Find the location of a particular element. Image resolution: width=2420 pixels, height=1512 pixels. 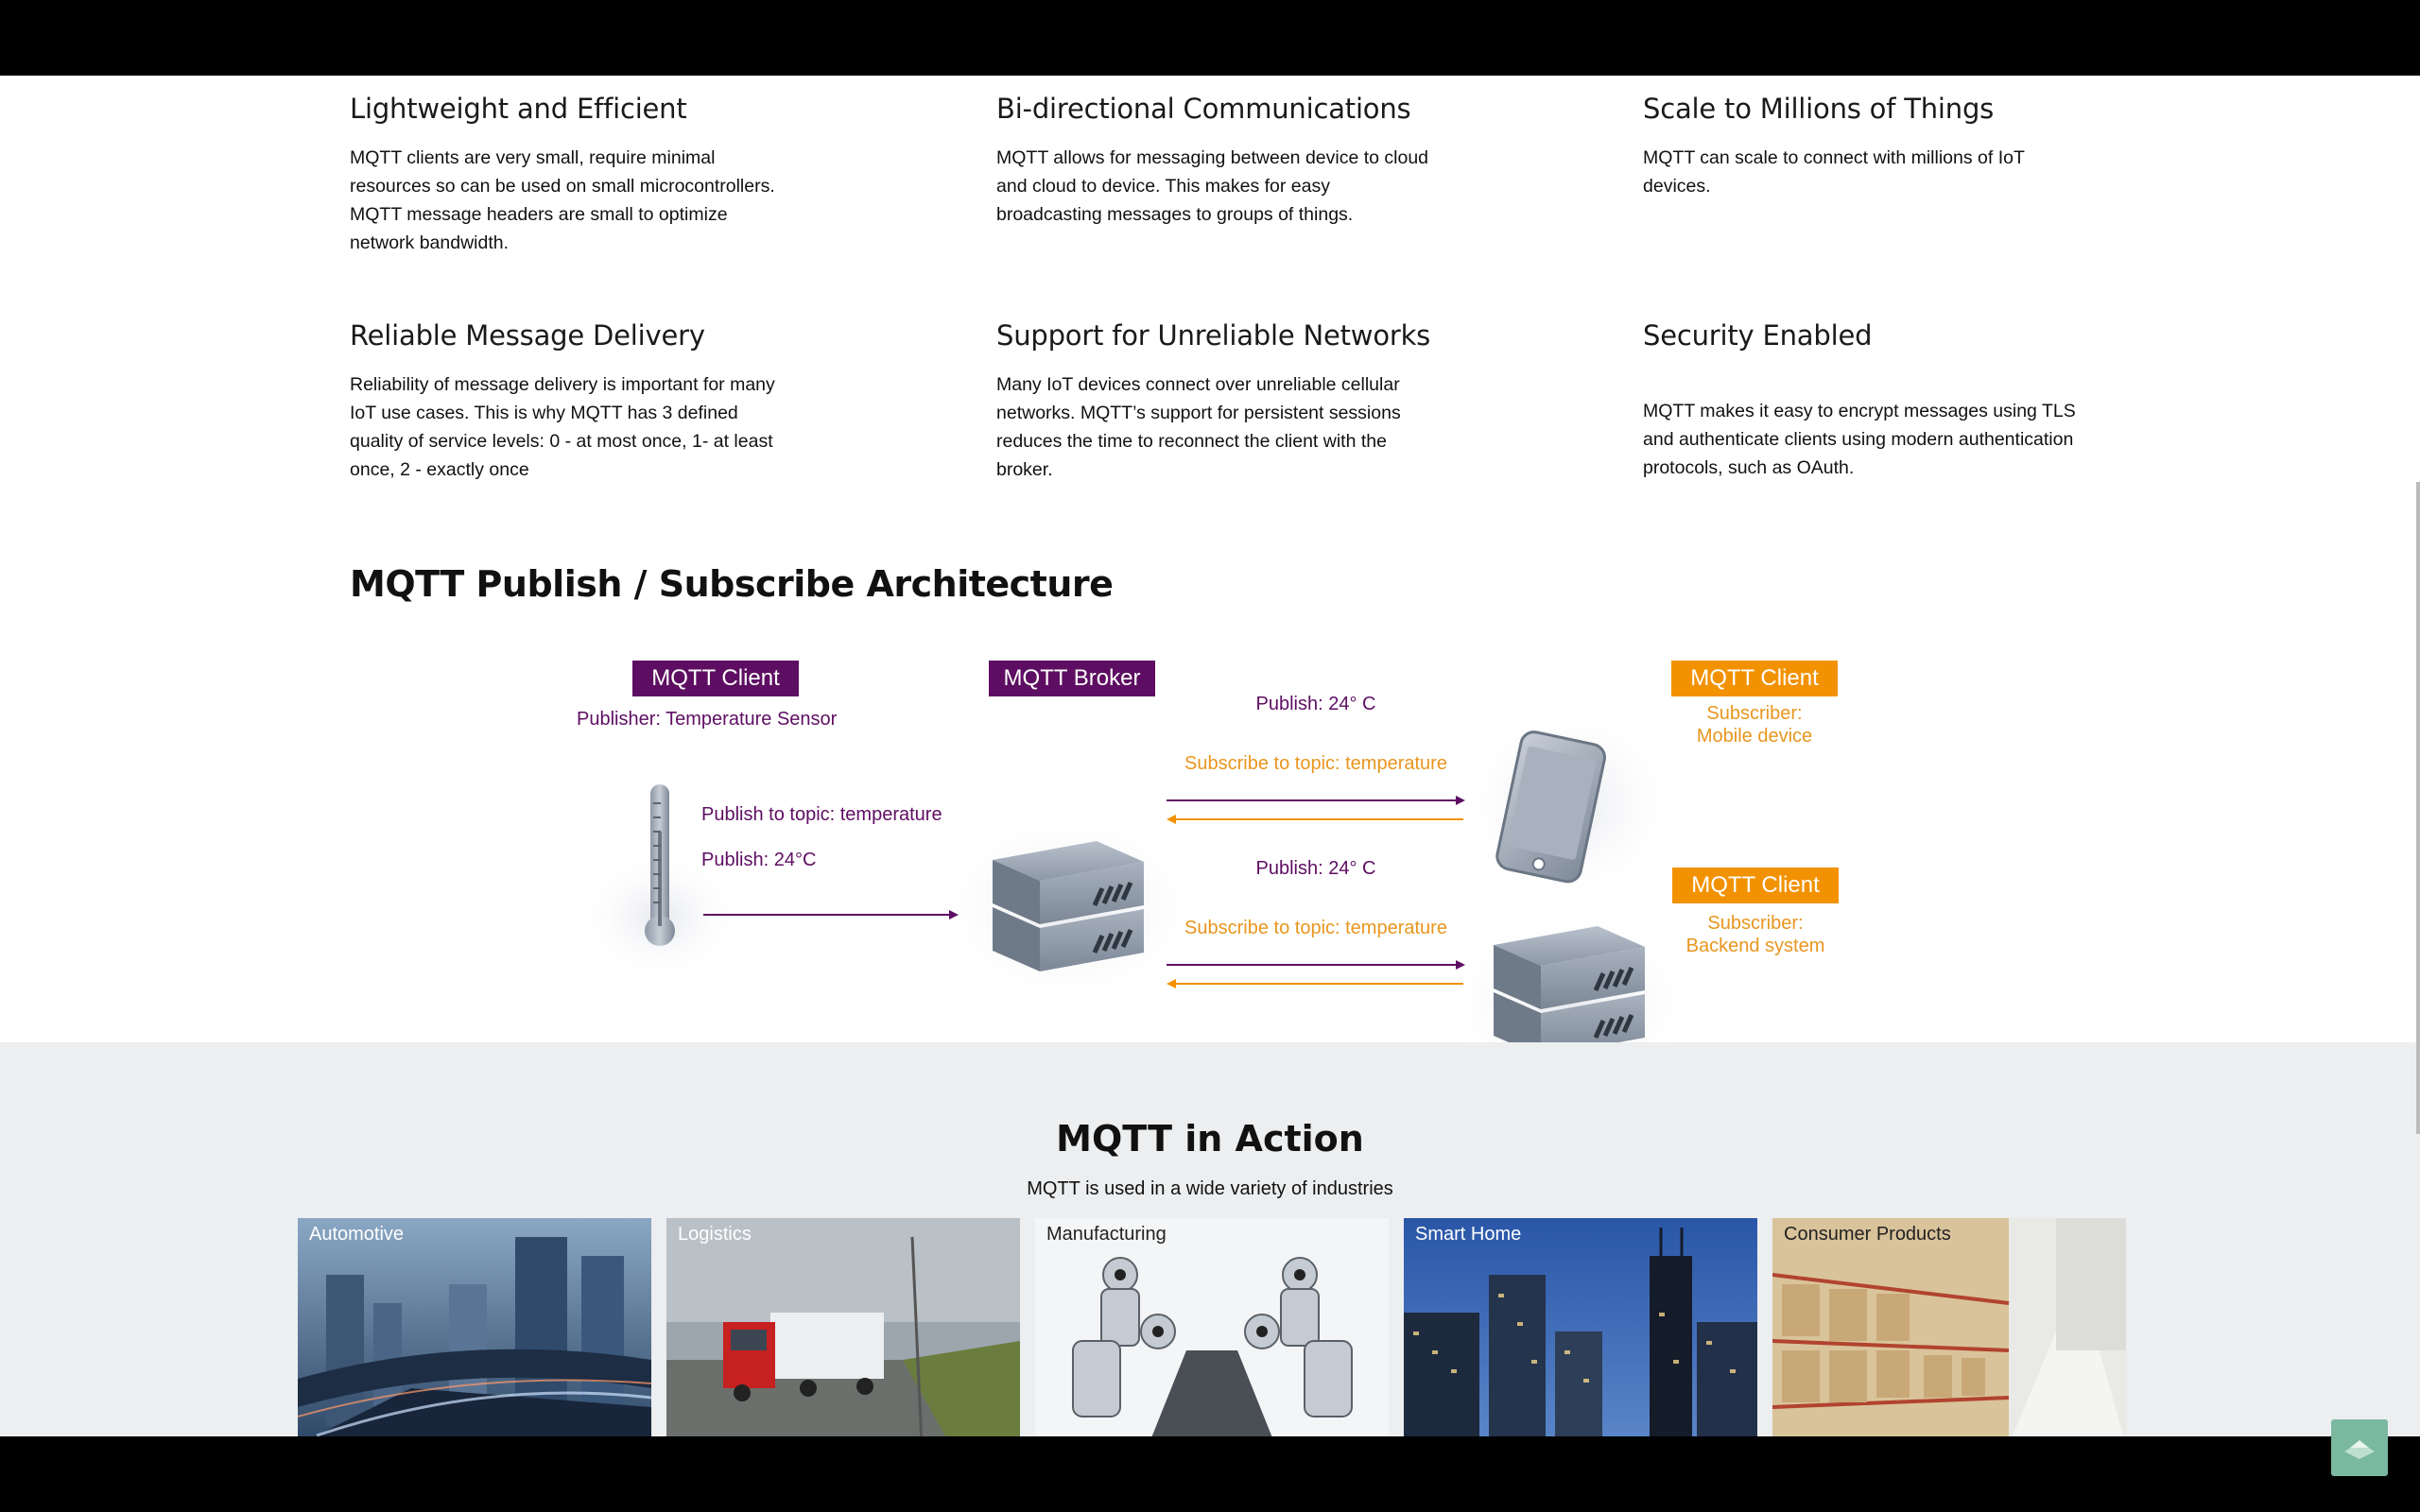

broker-tag: MQTT Broker is located at coordinates (1072, 678).